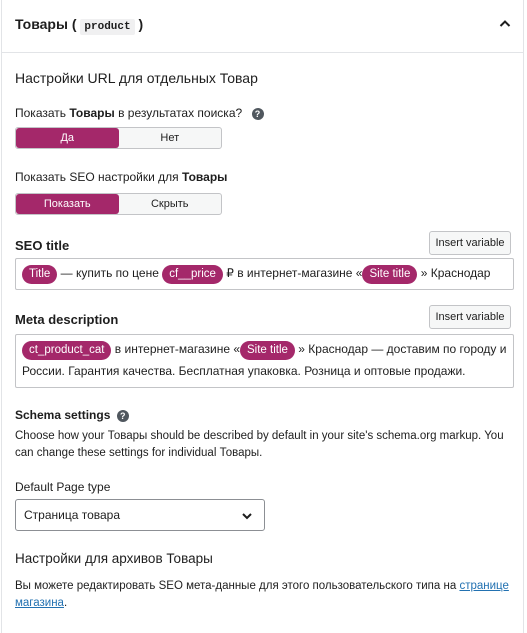 The height and width of the screenshot is (633, 527). What do you see at coordinates (67, 350) in the screenshot?
I see `variable-product-cat-pill: ct_product_cat` at bounding box center [67, 350].